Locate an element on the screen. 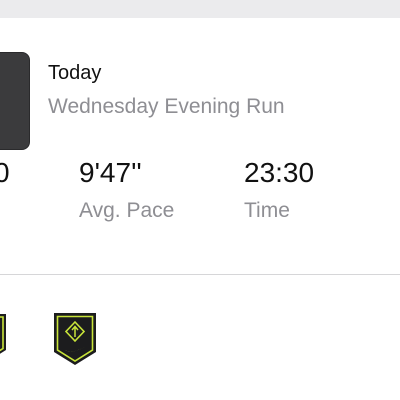  achievement-badge-icon is located at coordinates (4, 338).